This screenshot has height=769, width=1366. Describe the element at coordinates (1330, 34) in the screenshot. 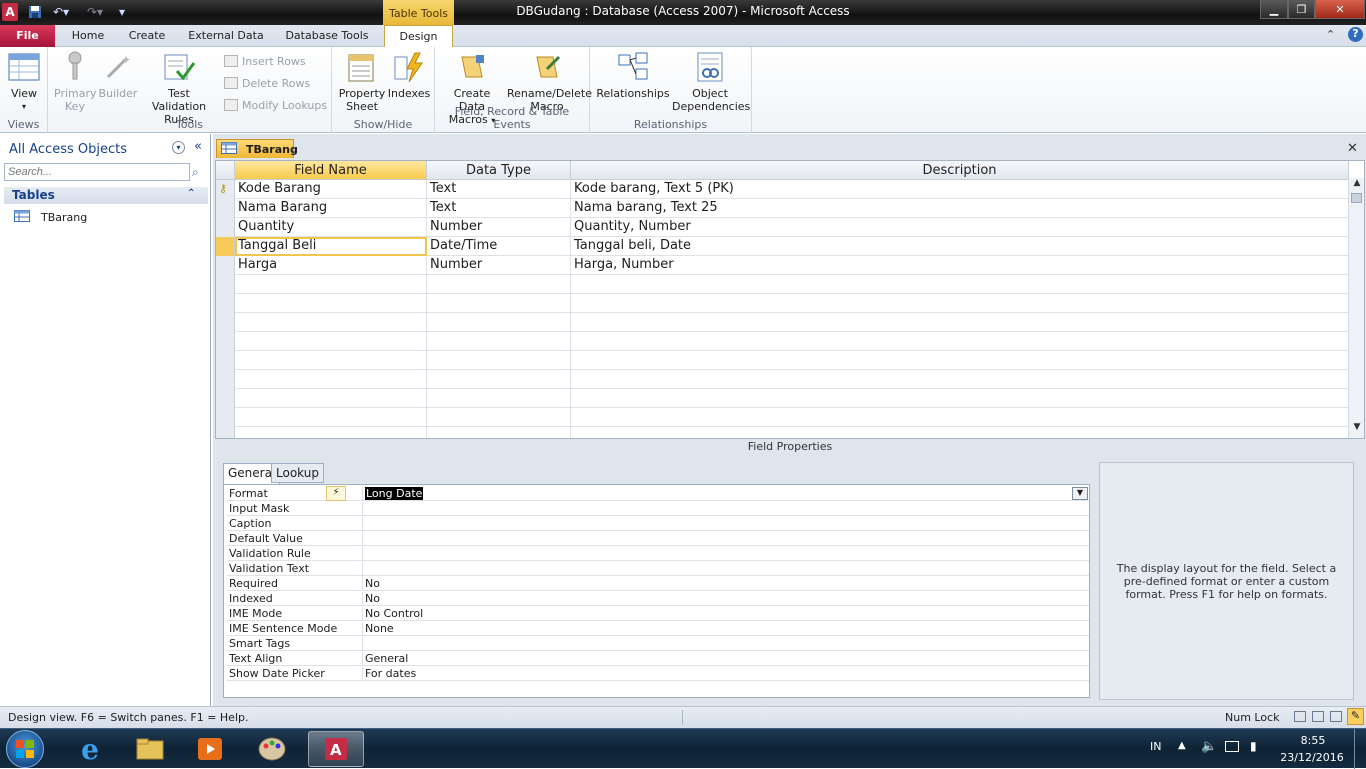

I see `minimize-ribbon-icon: ⌃` at that location.